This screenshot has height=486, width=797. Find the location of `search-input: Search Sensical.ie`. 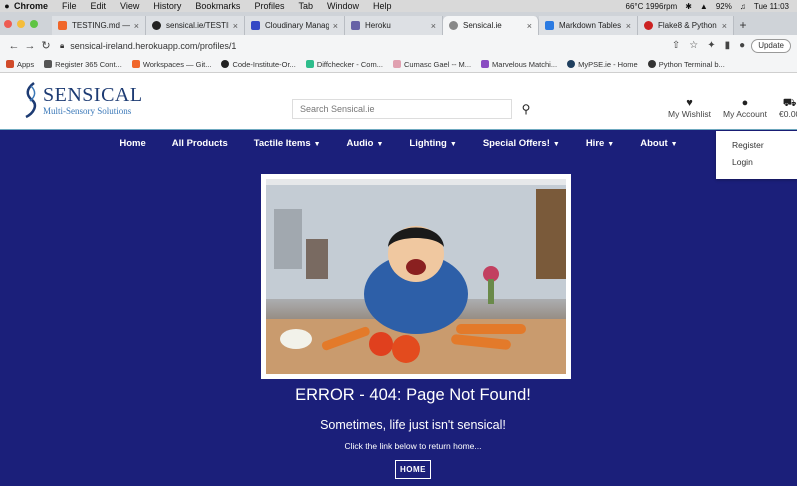

search-input: Search Sensical.ie is located at coordinates (402, 109).